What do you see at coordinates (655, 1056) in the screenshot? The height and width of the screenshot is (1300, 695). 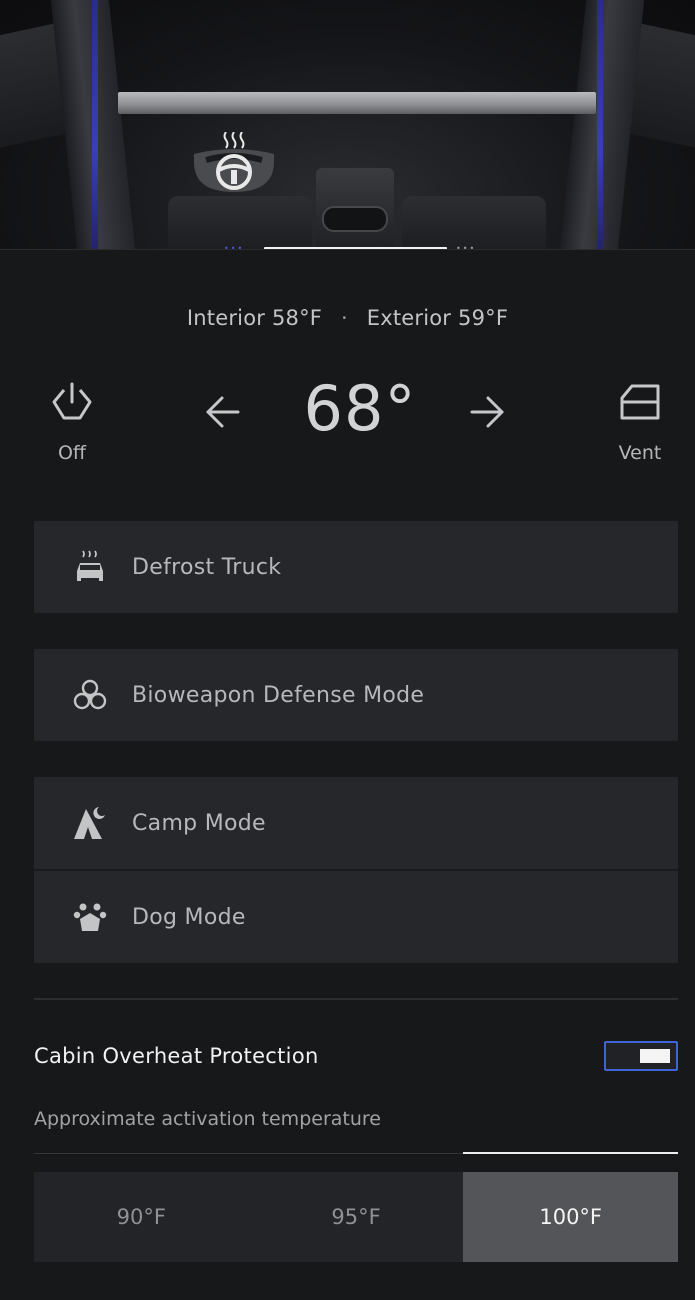 I see `toggle-knob` at bounding box center [655, 1056].